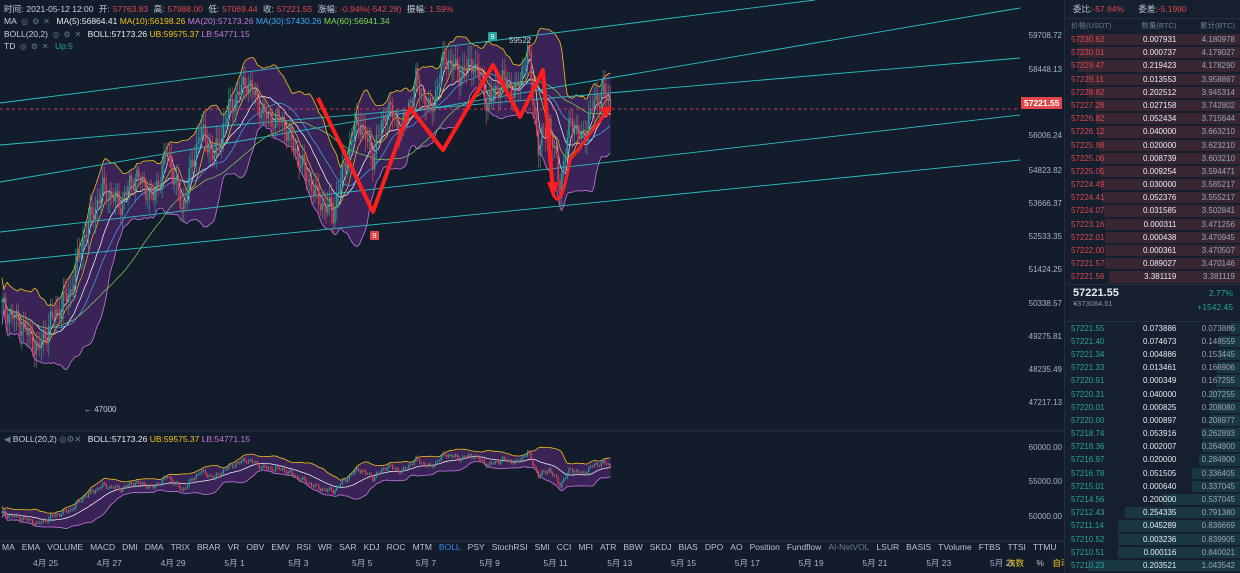 The height and width of the screenshot is (573, 1240). I want to click on bid-row: 57221.34 0.004886 0.153445, so click(1152, 354).